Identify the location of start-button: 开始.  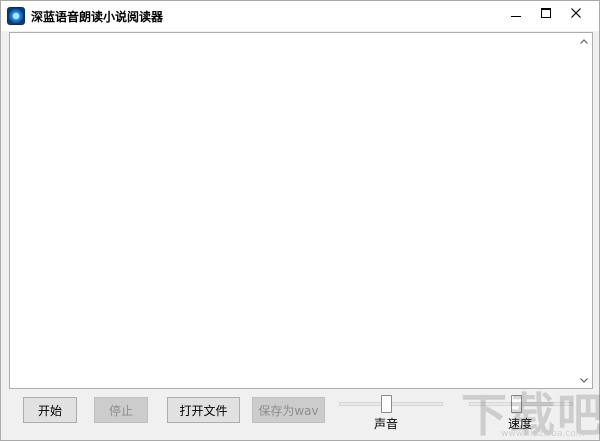
(50, 410).